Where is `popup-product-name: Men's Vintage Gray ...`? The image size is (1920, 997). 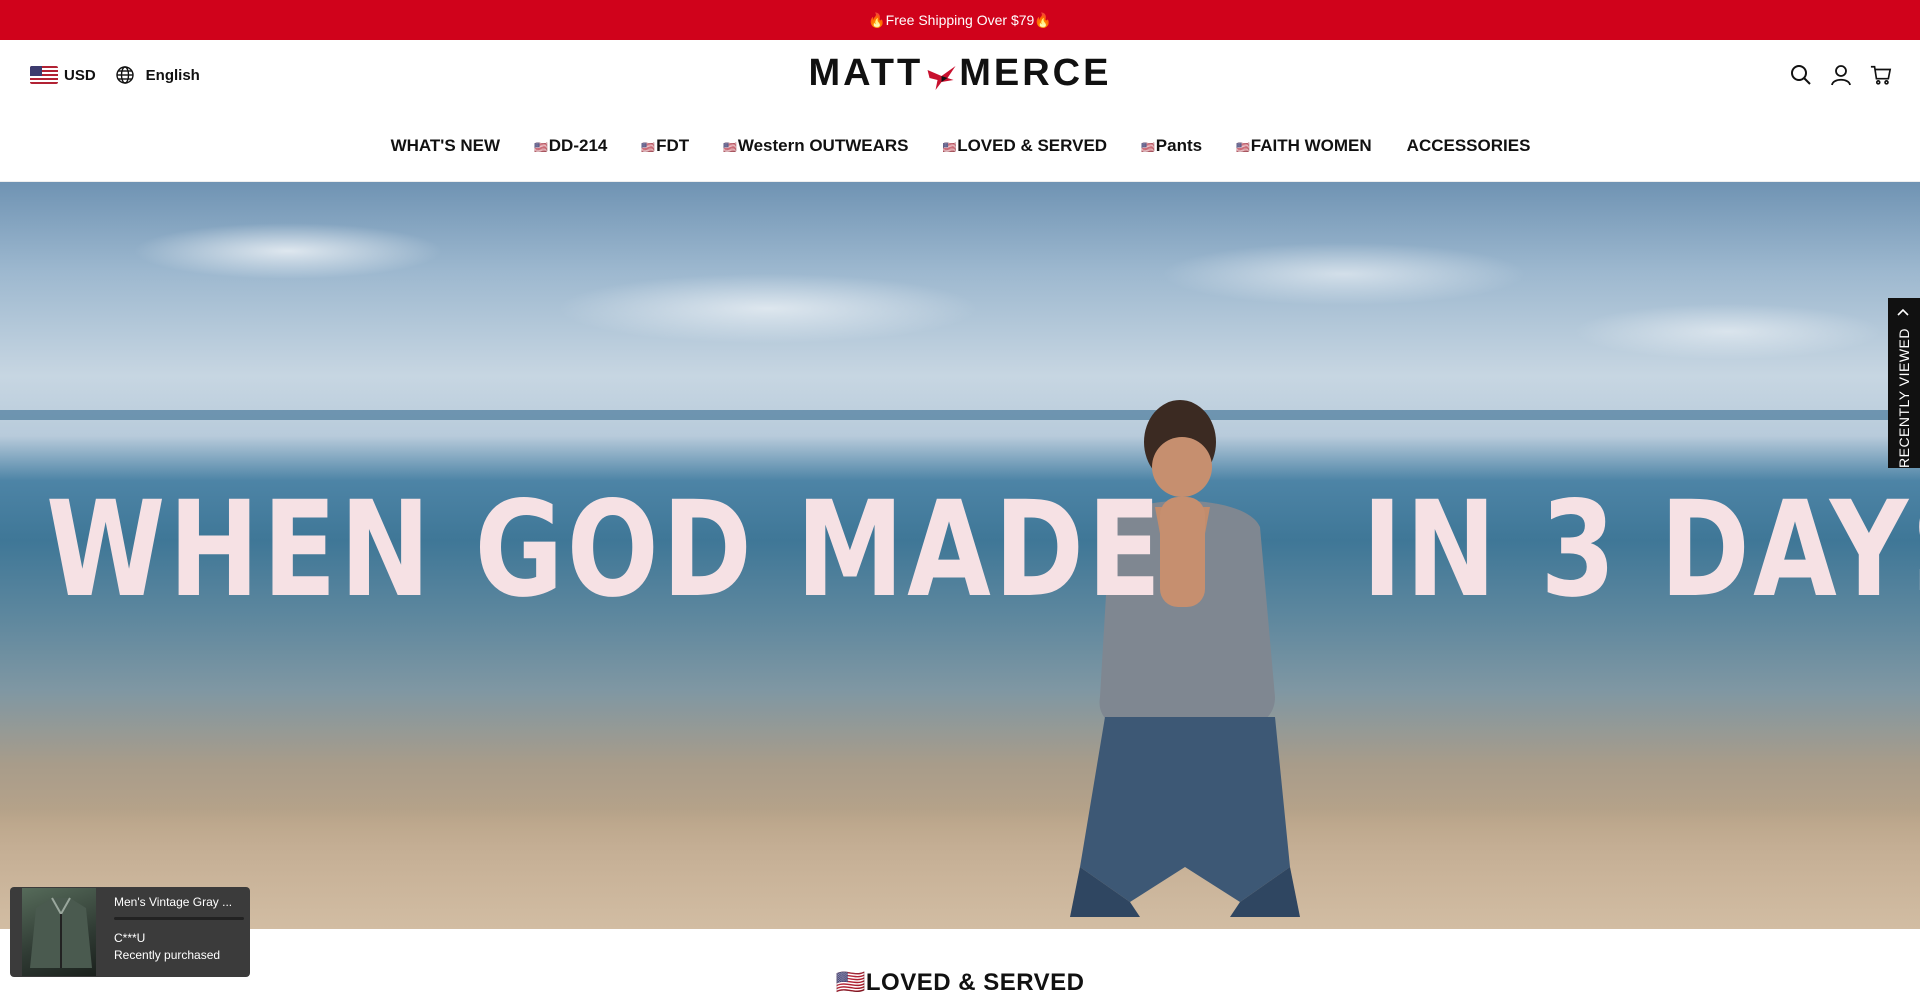
popup-product-name: Men's Vintage Gray ... is located at coordinates (173, 902).